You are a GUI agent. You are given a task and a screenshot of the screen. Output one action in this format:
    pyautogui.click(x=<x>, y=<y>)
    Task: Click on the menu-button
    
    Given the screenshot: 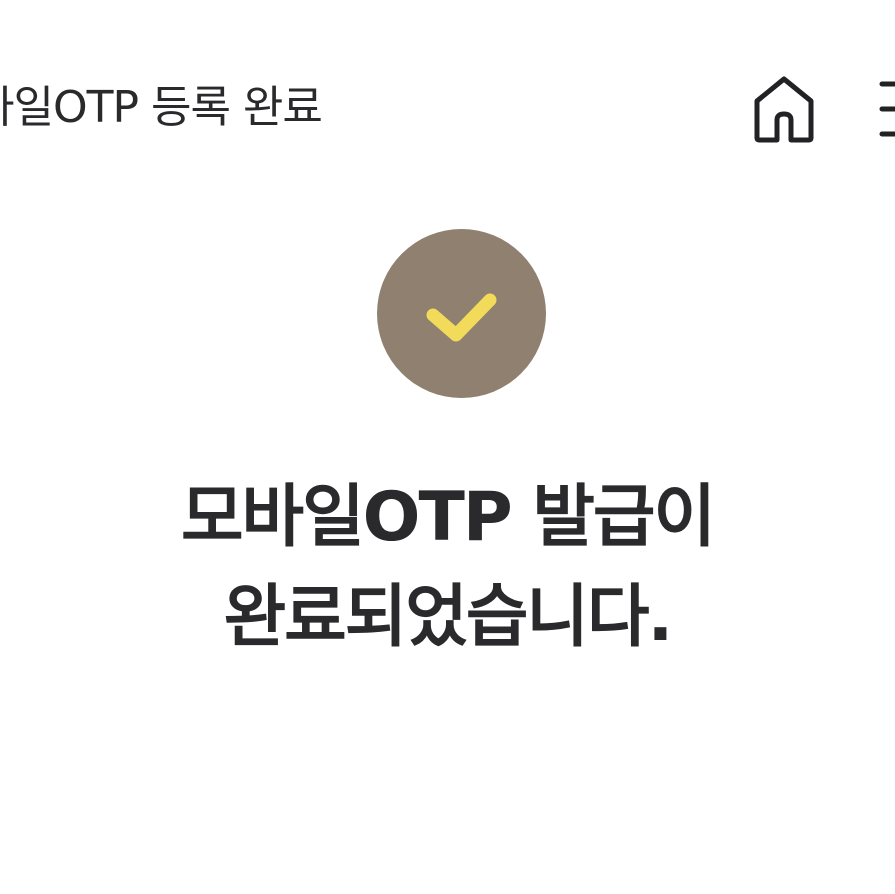 What is the action you would take?
    pyautogui.click(x=883, y=109)
    